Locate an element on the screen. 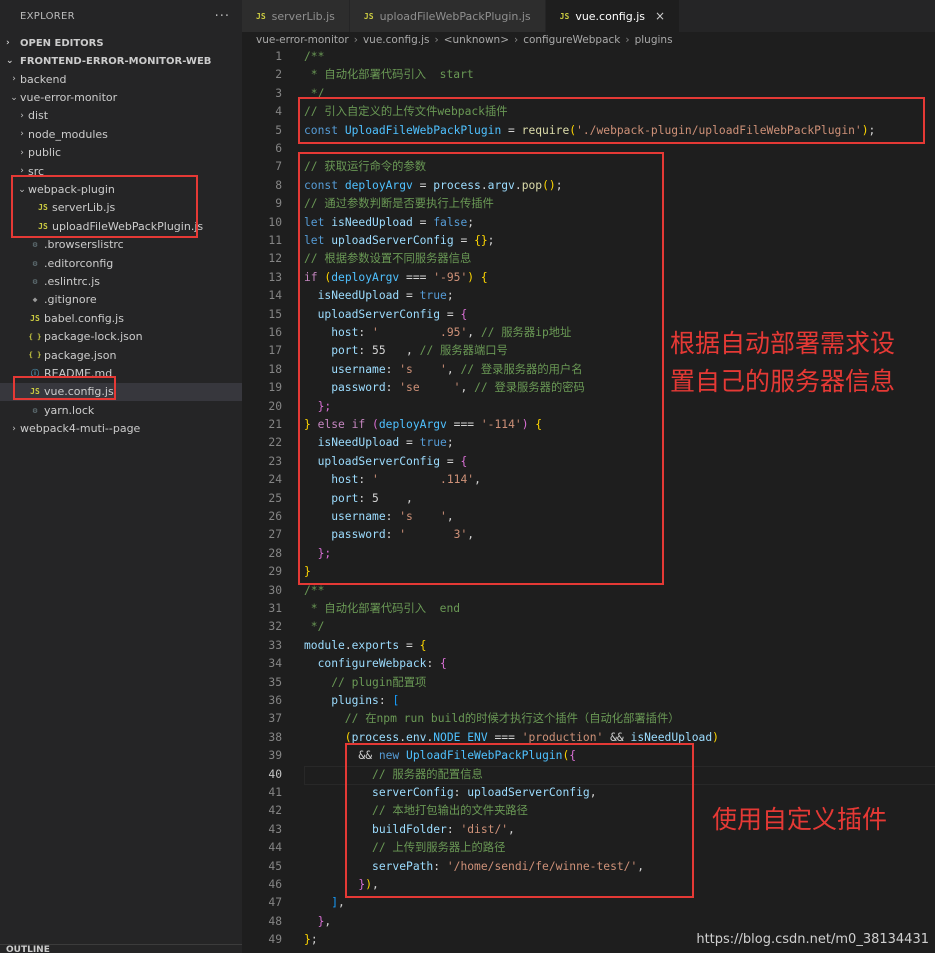  red-box-plugin-usage is located at coordinates (519, 820).